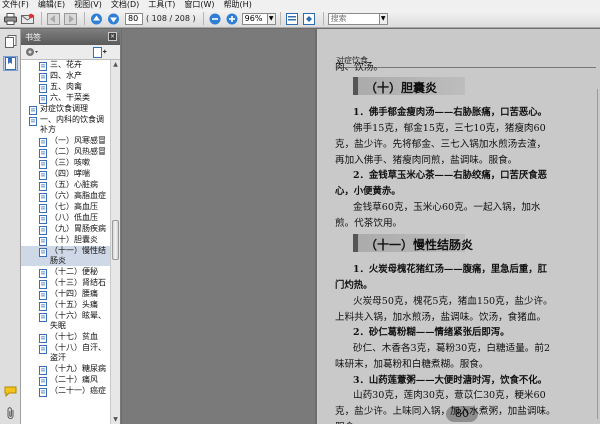 The height and width of the screenshot is (424, 600). Describe the element at coordinates (78, 390) in the screenshot. I see `bookmark-label: （二十一）癌症` at that location.